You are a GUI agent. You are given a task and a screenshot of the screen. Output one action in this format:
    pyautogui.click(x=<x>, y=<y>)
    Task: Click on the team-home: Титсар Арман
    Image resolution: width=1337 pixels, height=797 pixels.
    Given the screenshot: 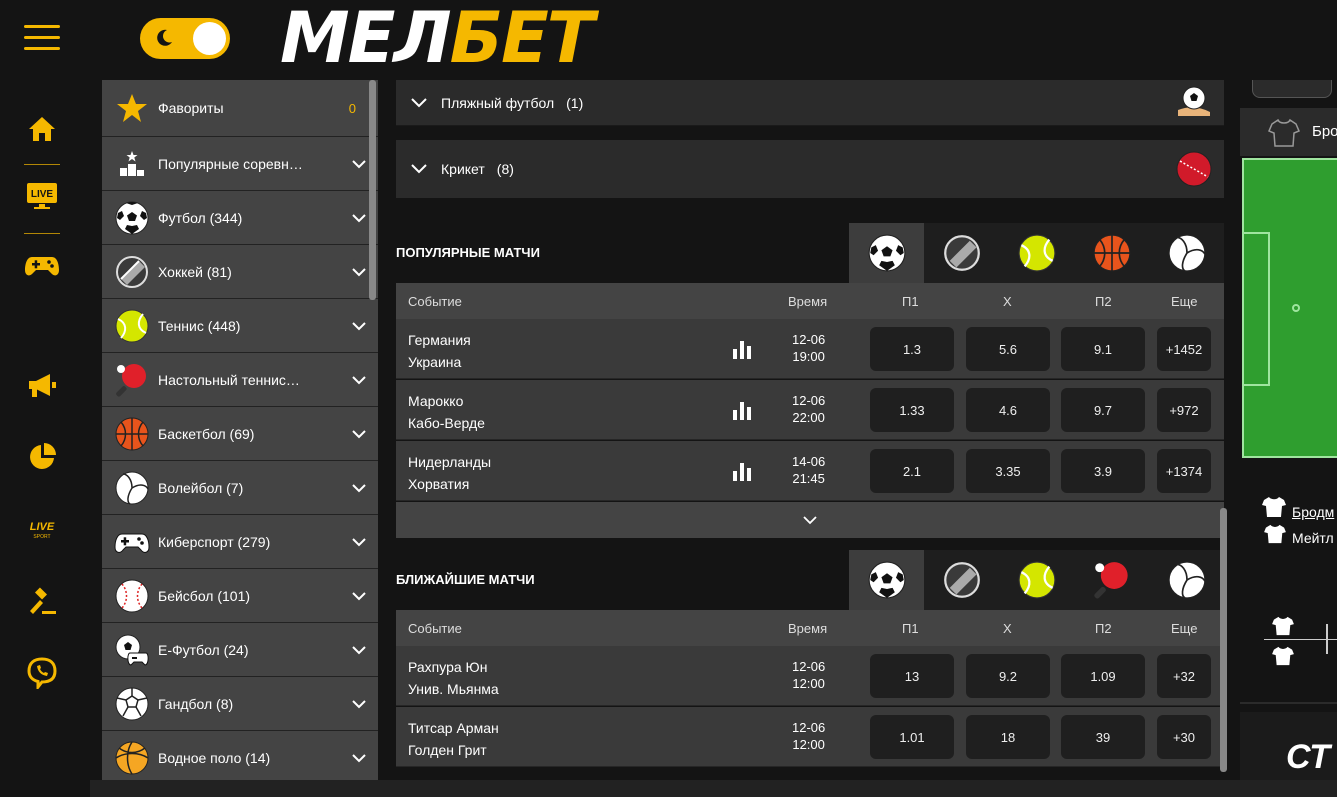 What is the action you would take?
    pyautogui.click(x=453, y=728)
    